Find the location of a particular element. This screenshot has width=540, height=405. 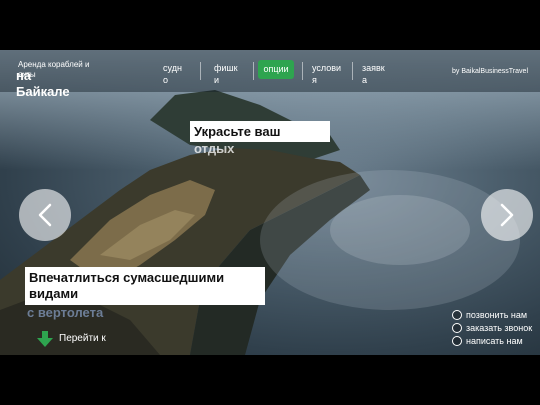

slide-caption-line1: Впечатлиться сумасшедшими is located at coordinates (127, 277).